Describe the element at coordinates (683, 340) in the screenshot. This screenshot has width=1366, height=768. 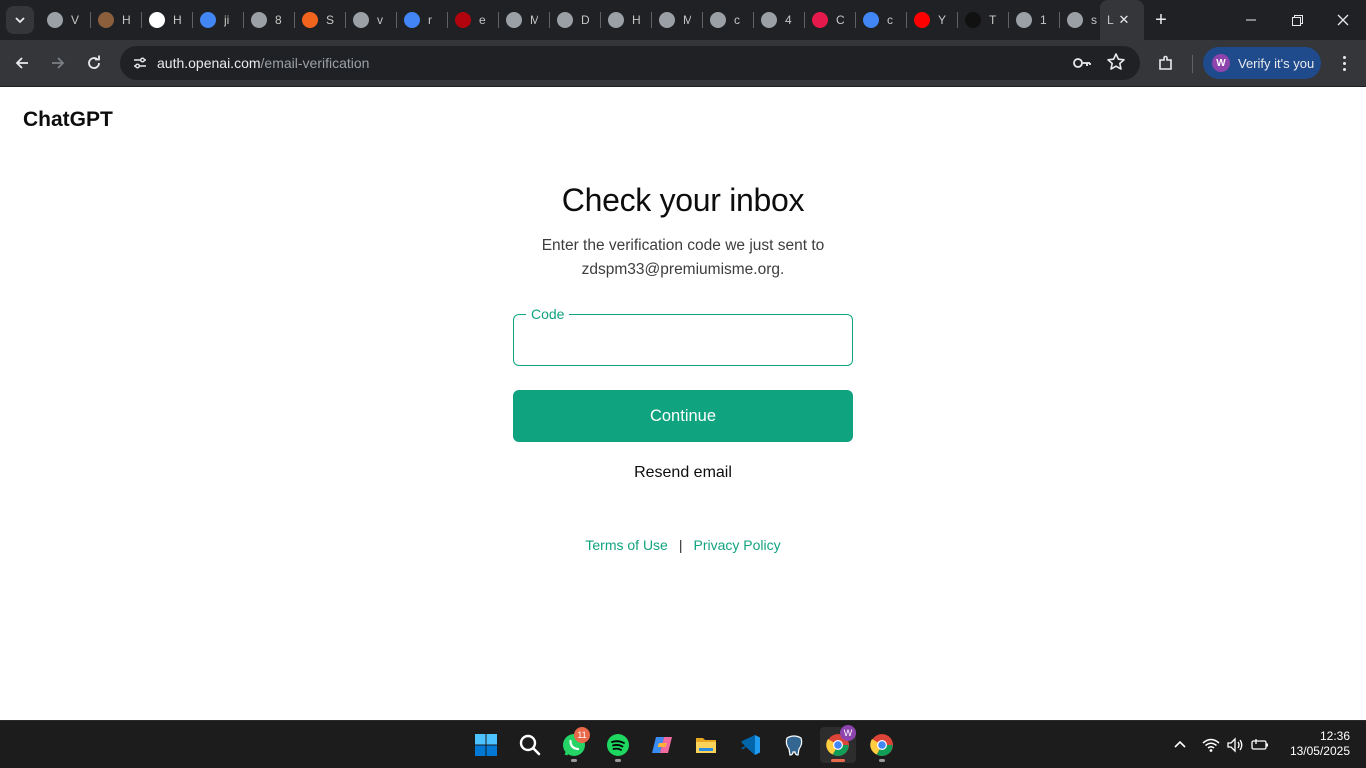
I see `code-input` at that location.